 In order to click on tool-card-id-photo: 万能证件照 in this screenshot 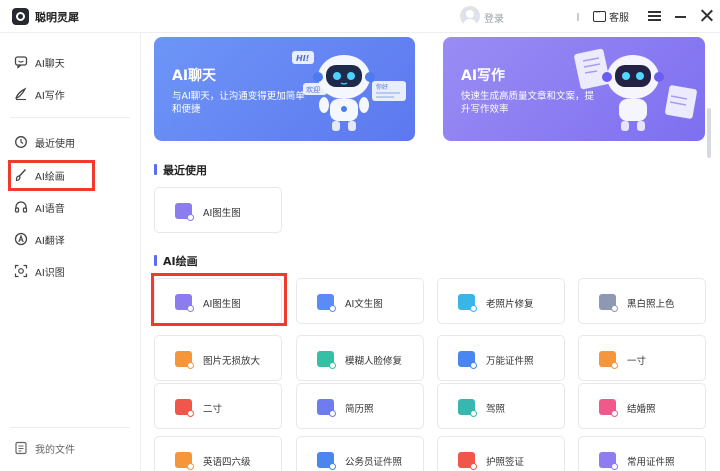, I will do `click(501, 358)`.